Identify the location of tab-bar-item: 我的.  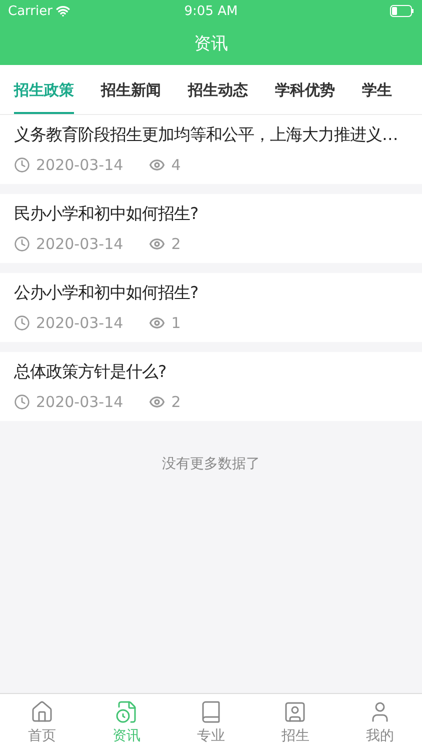
(380, 722).